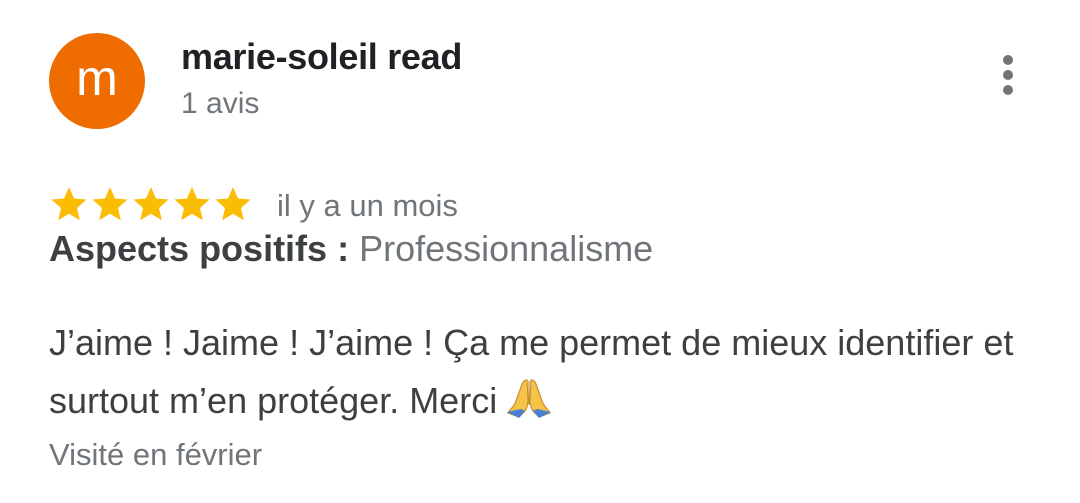 This screenshot has height=503, width=1080. What do you see at coordinates (199, 248) in the screenshot?
I see `aspects-label: Aspects positifs :` at bounding box center [199, 248].